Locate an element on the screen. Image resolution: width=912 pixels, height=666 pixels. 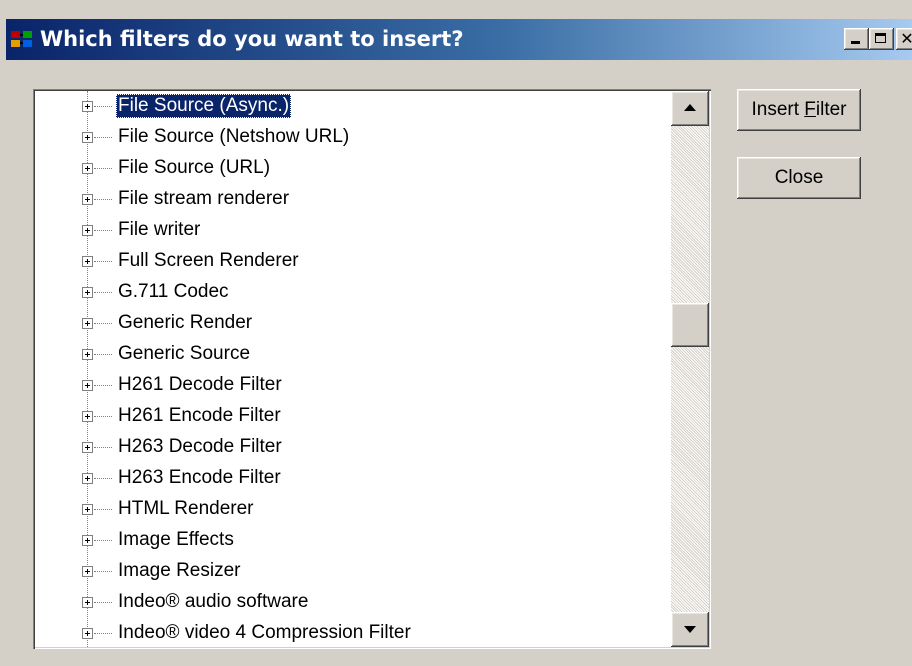
scroll-down-button is located at coordinates (690, 629).